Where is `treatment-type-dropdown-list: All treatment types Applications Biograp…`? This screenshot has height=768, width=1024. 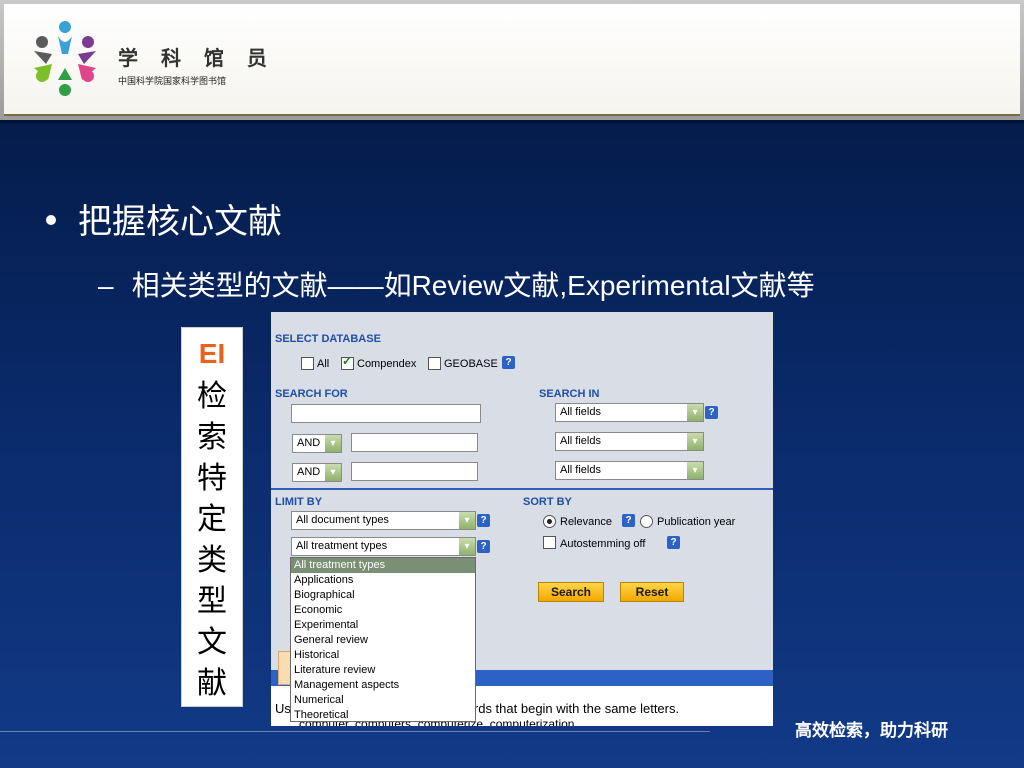 treatment-type-dropdown-list: All treatment types Applications Biograp… is located at coordinates (383, 639).